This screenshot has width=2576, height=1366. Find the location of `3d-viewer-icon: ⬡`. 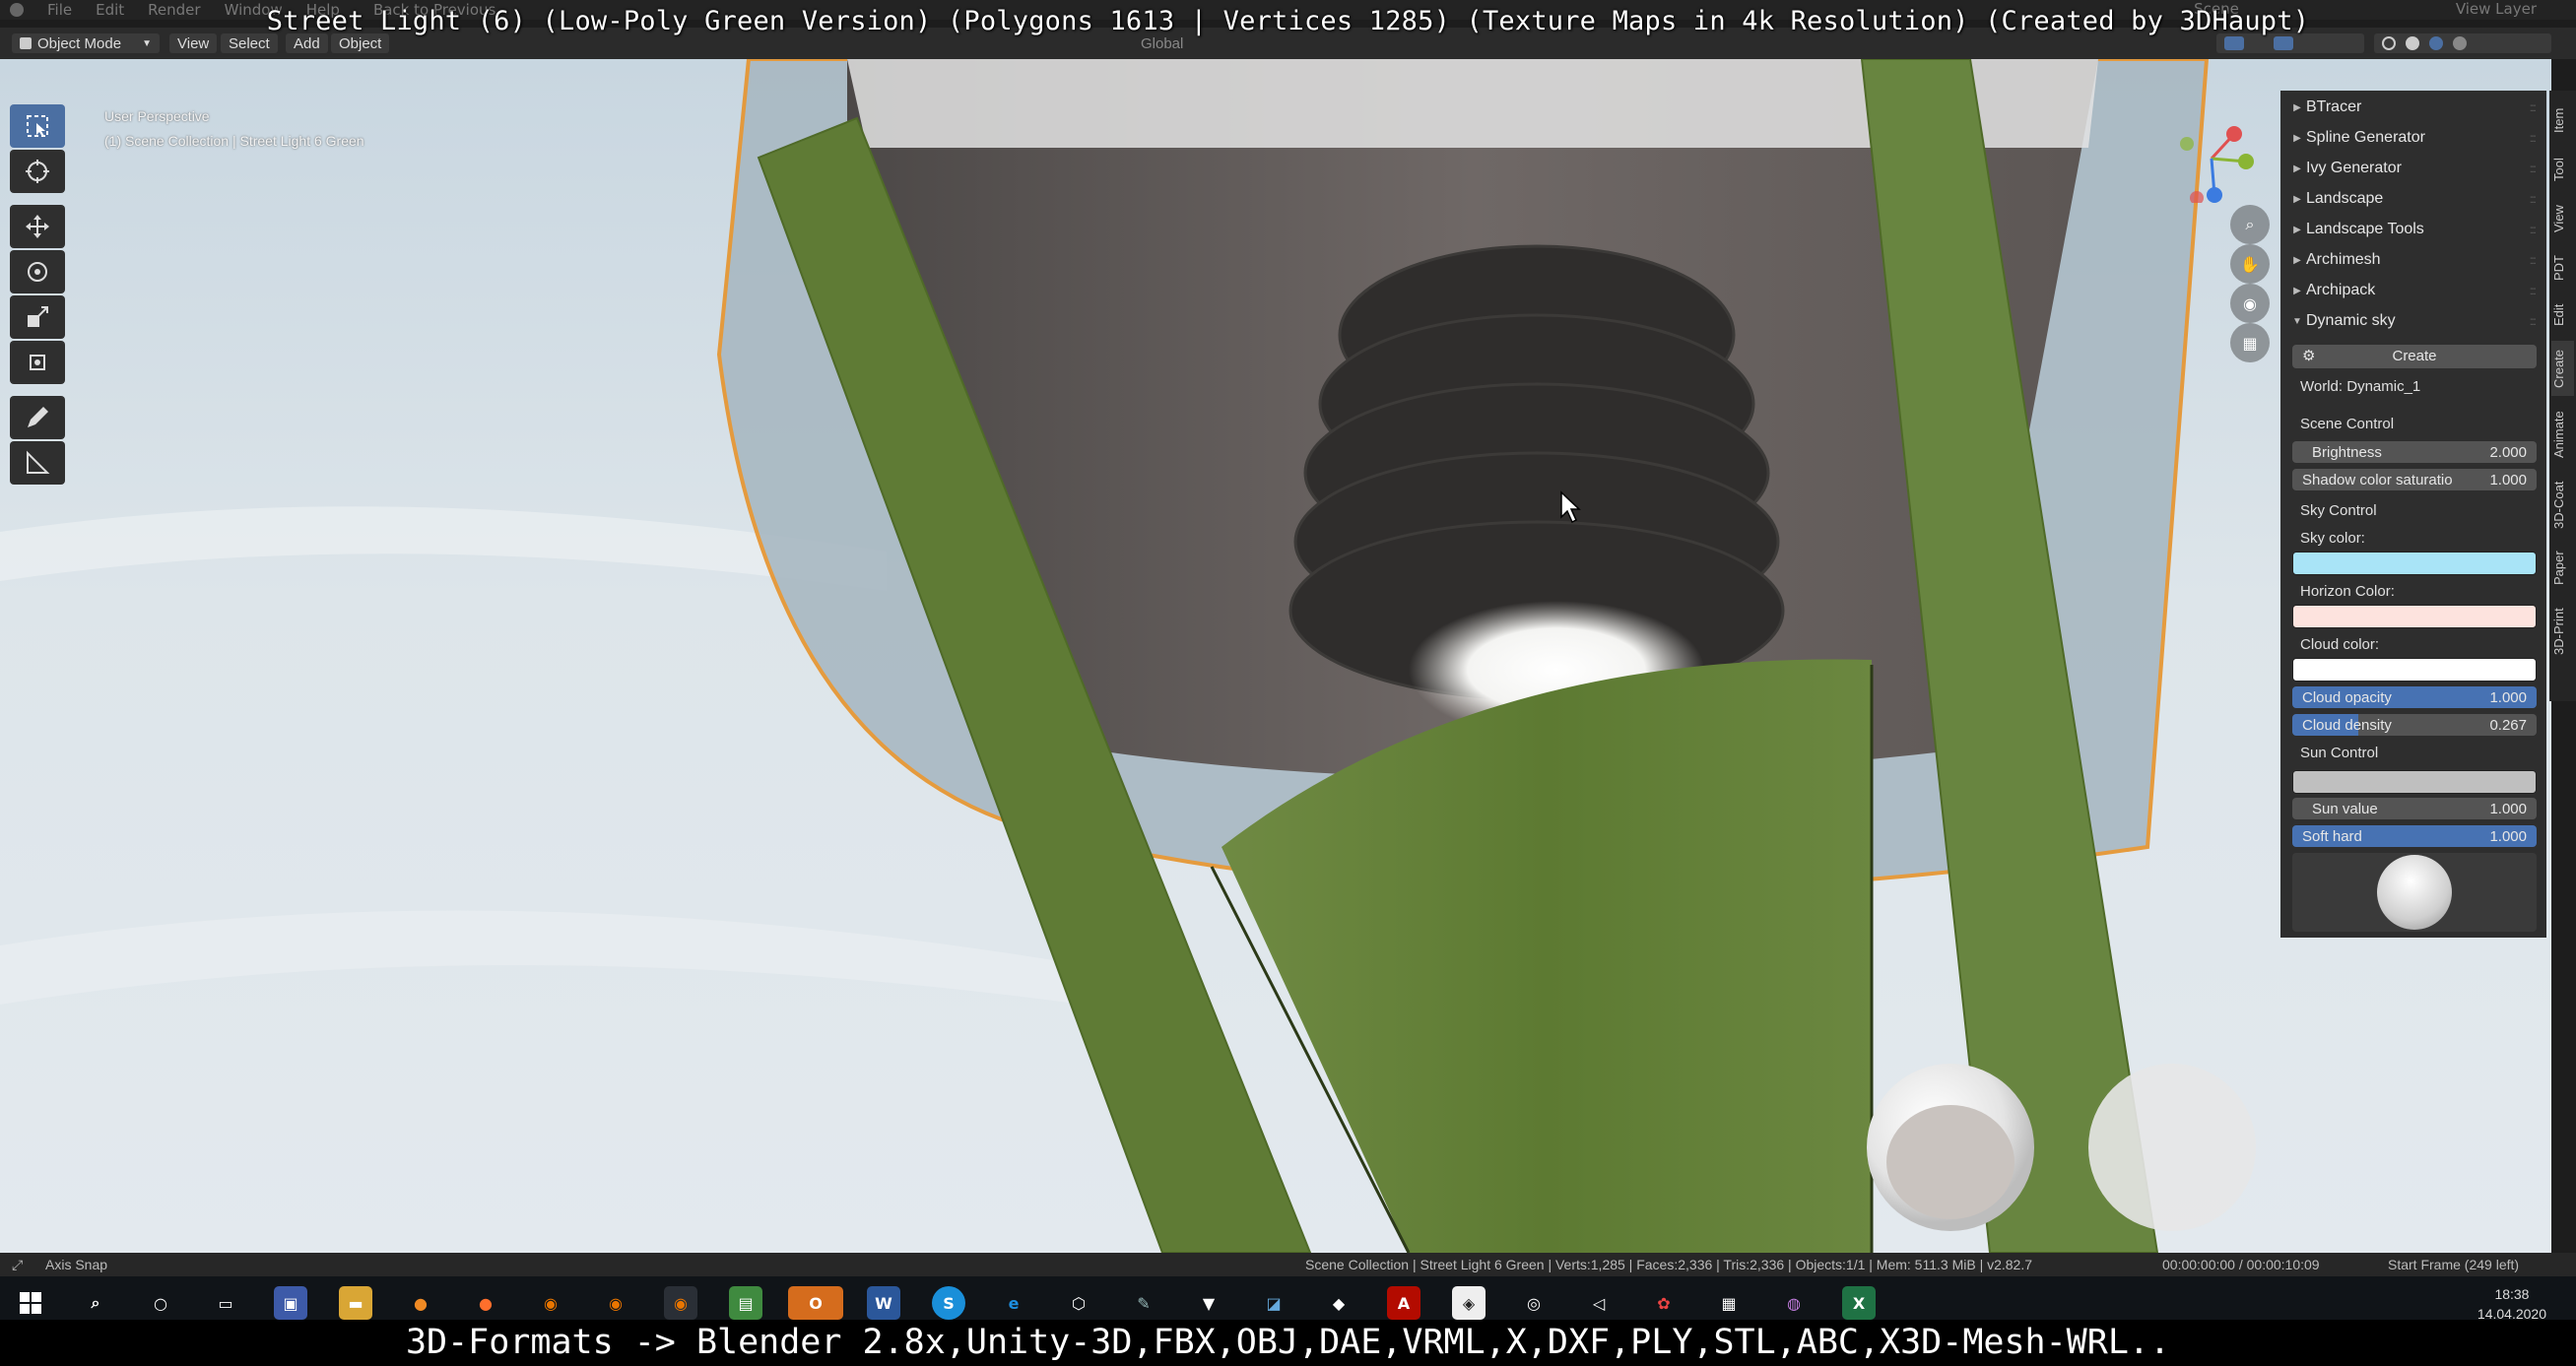

3d-viewer-icon: ⬡ is located at coordinates (1078, 1303).